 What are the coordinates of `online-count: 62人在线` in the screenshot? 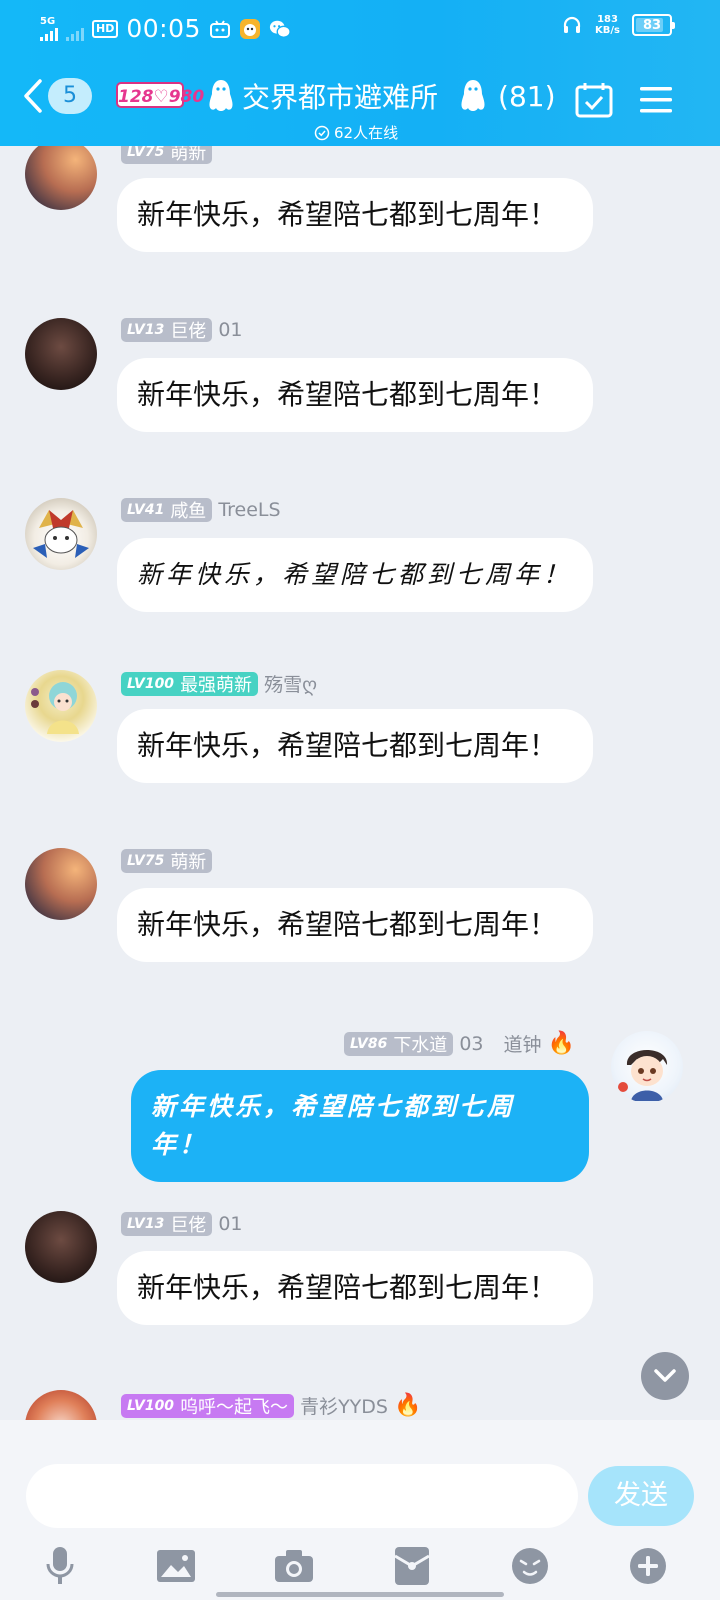 It's located at (366, 133).